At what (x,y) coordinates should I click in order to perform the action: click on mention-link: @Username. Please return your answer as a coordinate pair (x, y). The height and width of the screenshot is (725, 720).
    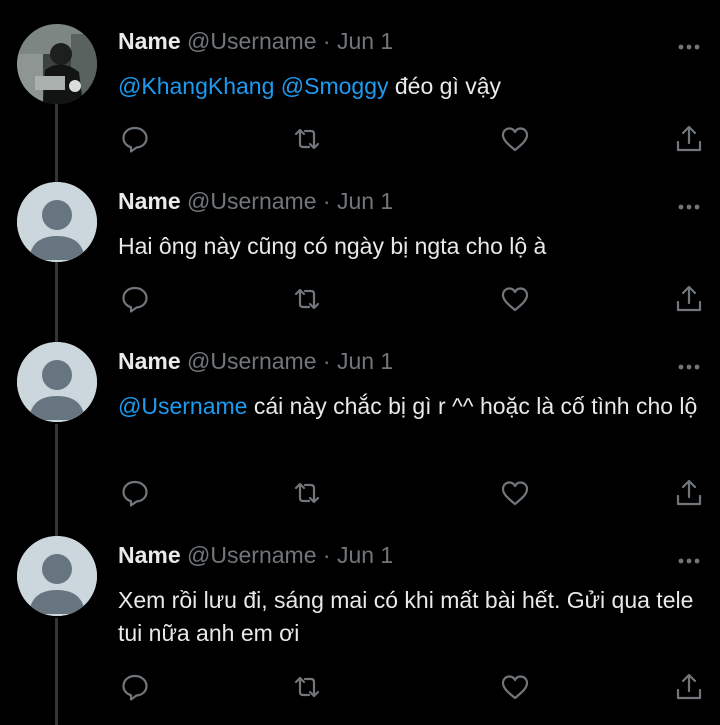
    Looking at the image, I should click on (182, 406).